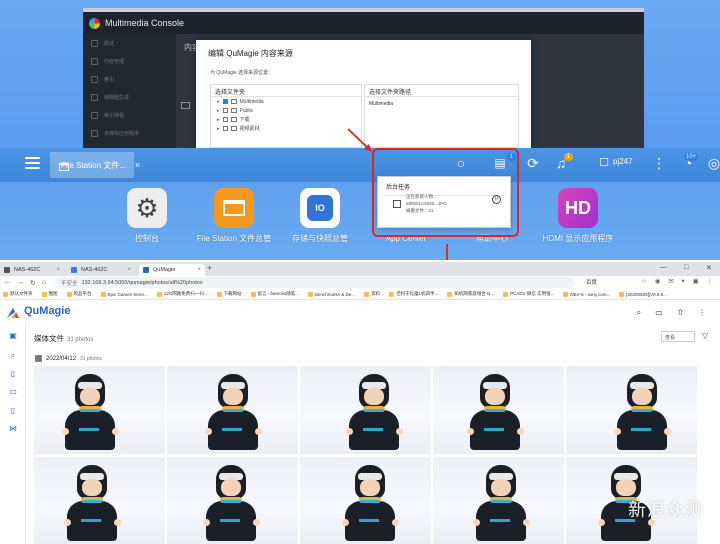 The height and width of the screenshot is (544, 720). What do you see at coordinates (47, 311) in the screenshot?
I see `app-logo-text: QuMagie` at bounding box center [47, 311].